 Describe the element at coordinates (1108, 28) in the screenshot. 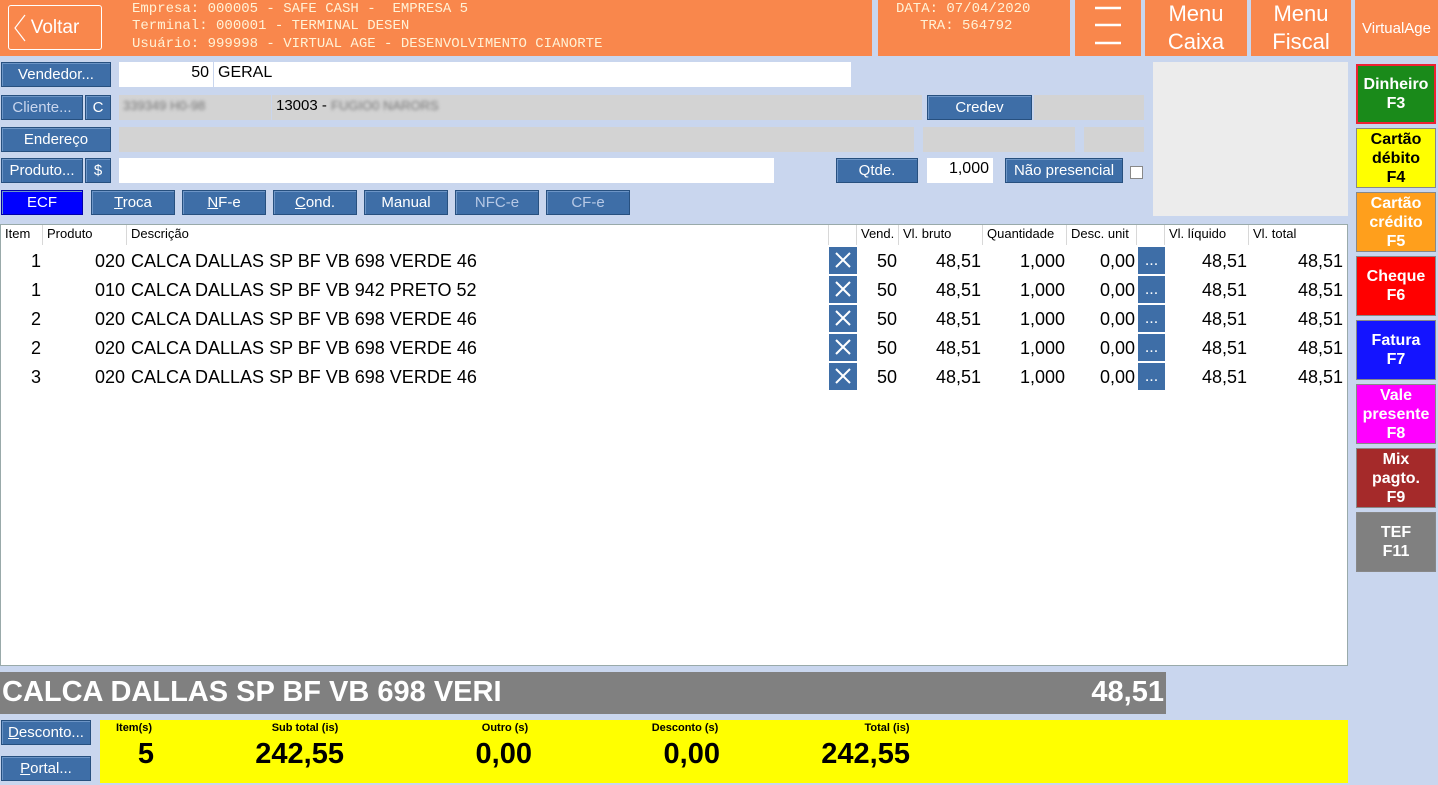

I see `hamburger-menu-button` at that location.